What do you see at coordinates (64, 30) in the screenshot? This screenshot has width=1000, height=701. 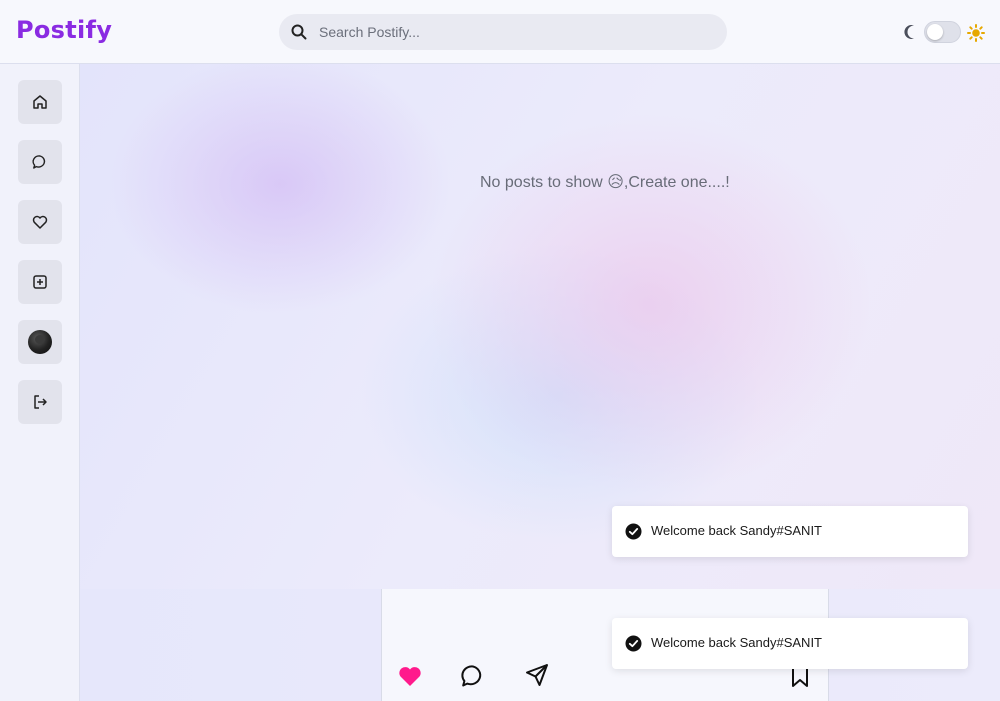 I see `app-logo: Postify` at bounding box center [64, 30].